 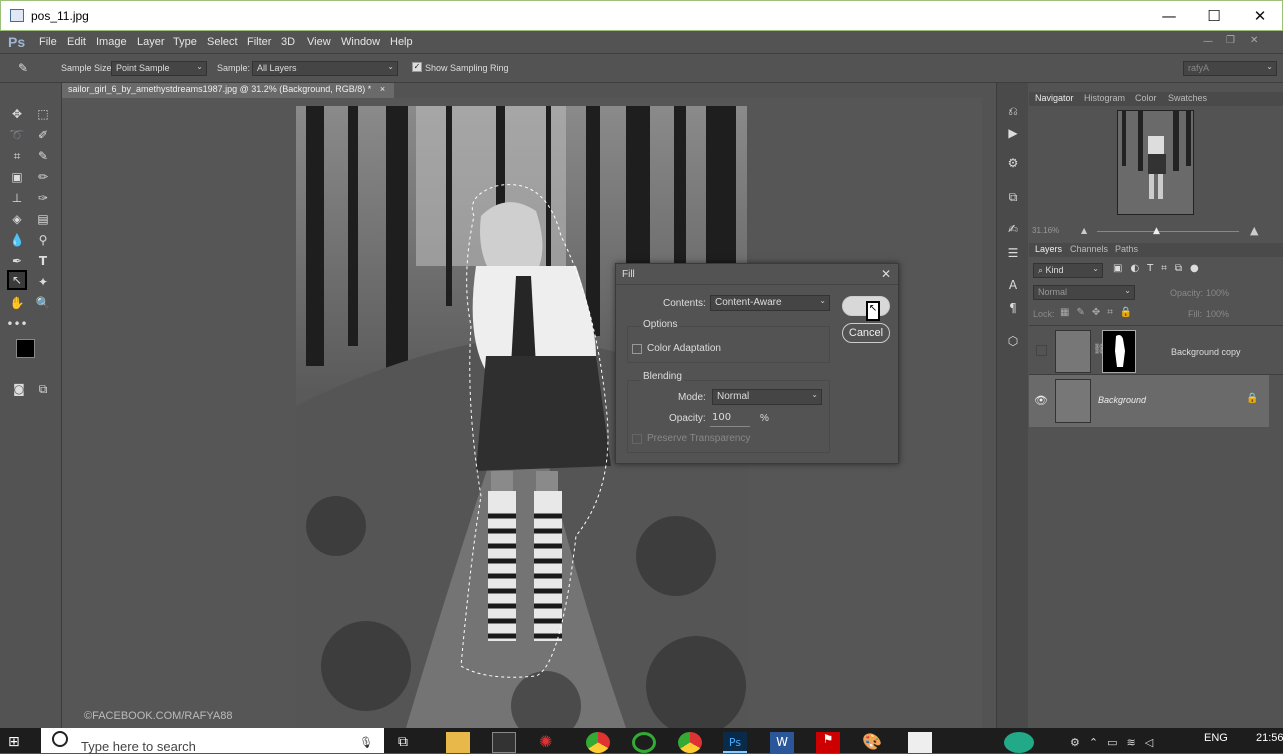 I want to click on acrobat-icon: ⚑, so click(x=828, y=742).